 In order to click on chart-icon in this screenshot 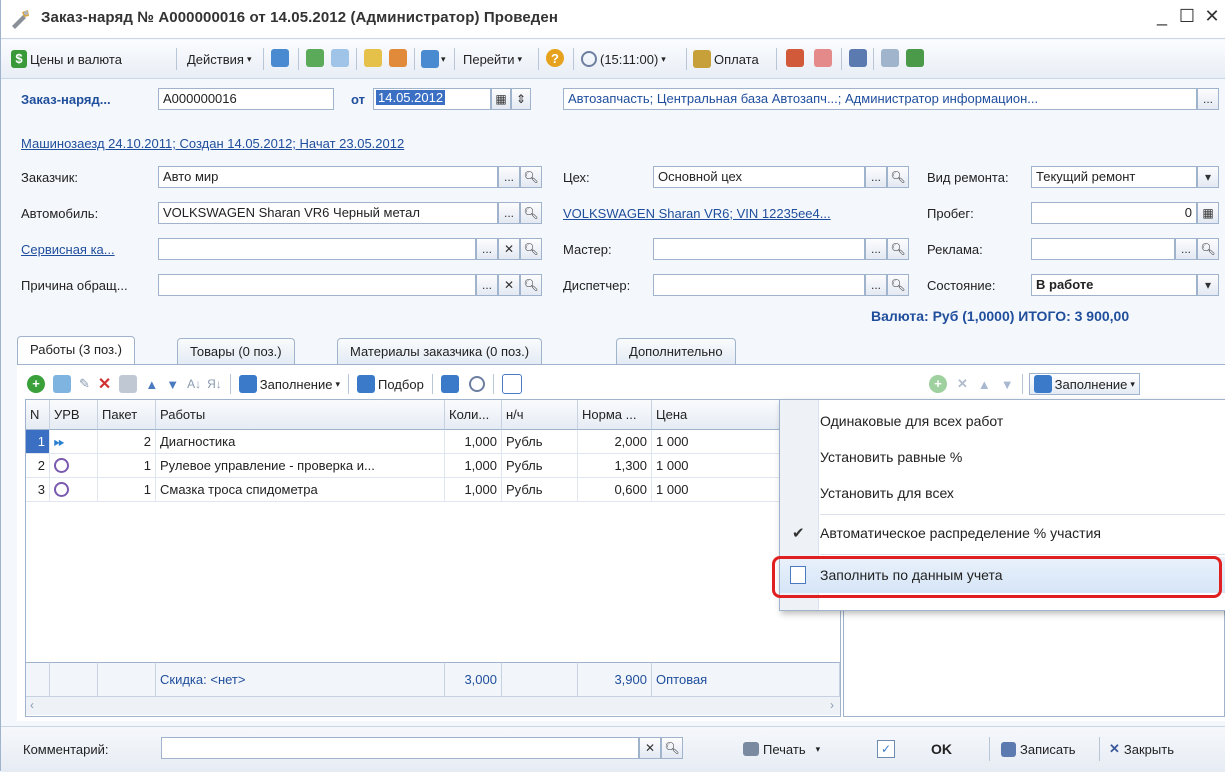, I will do `click(823, 58)`.